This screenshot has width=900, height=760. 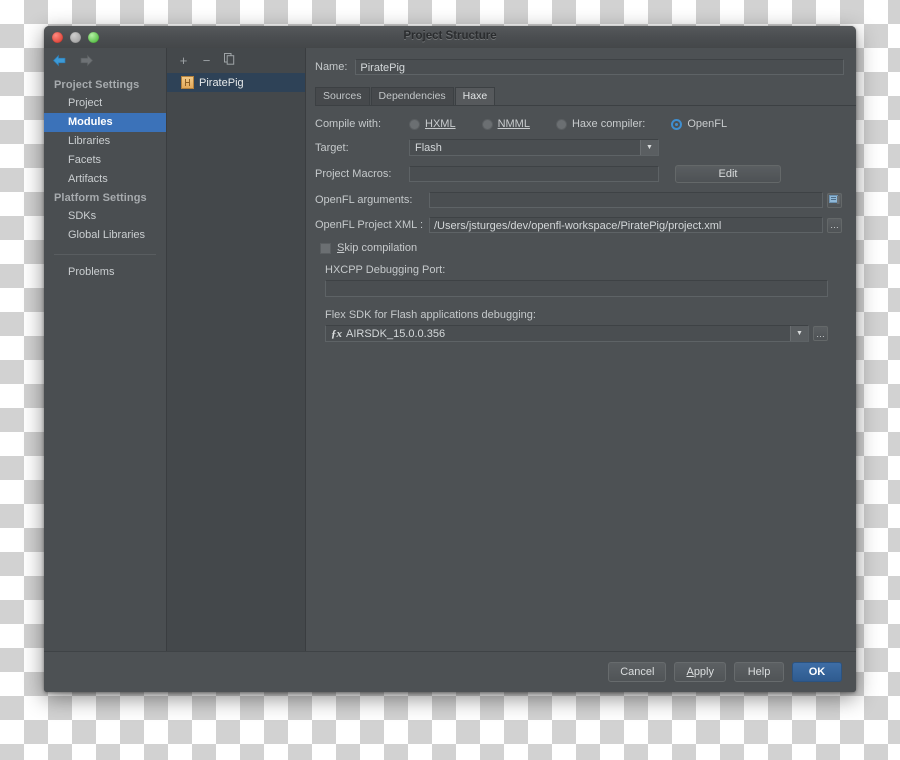 I want to click on radio-openfl: OpenFL, so click(x=699, y=124).